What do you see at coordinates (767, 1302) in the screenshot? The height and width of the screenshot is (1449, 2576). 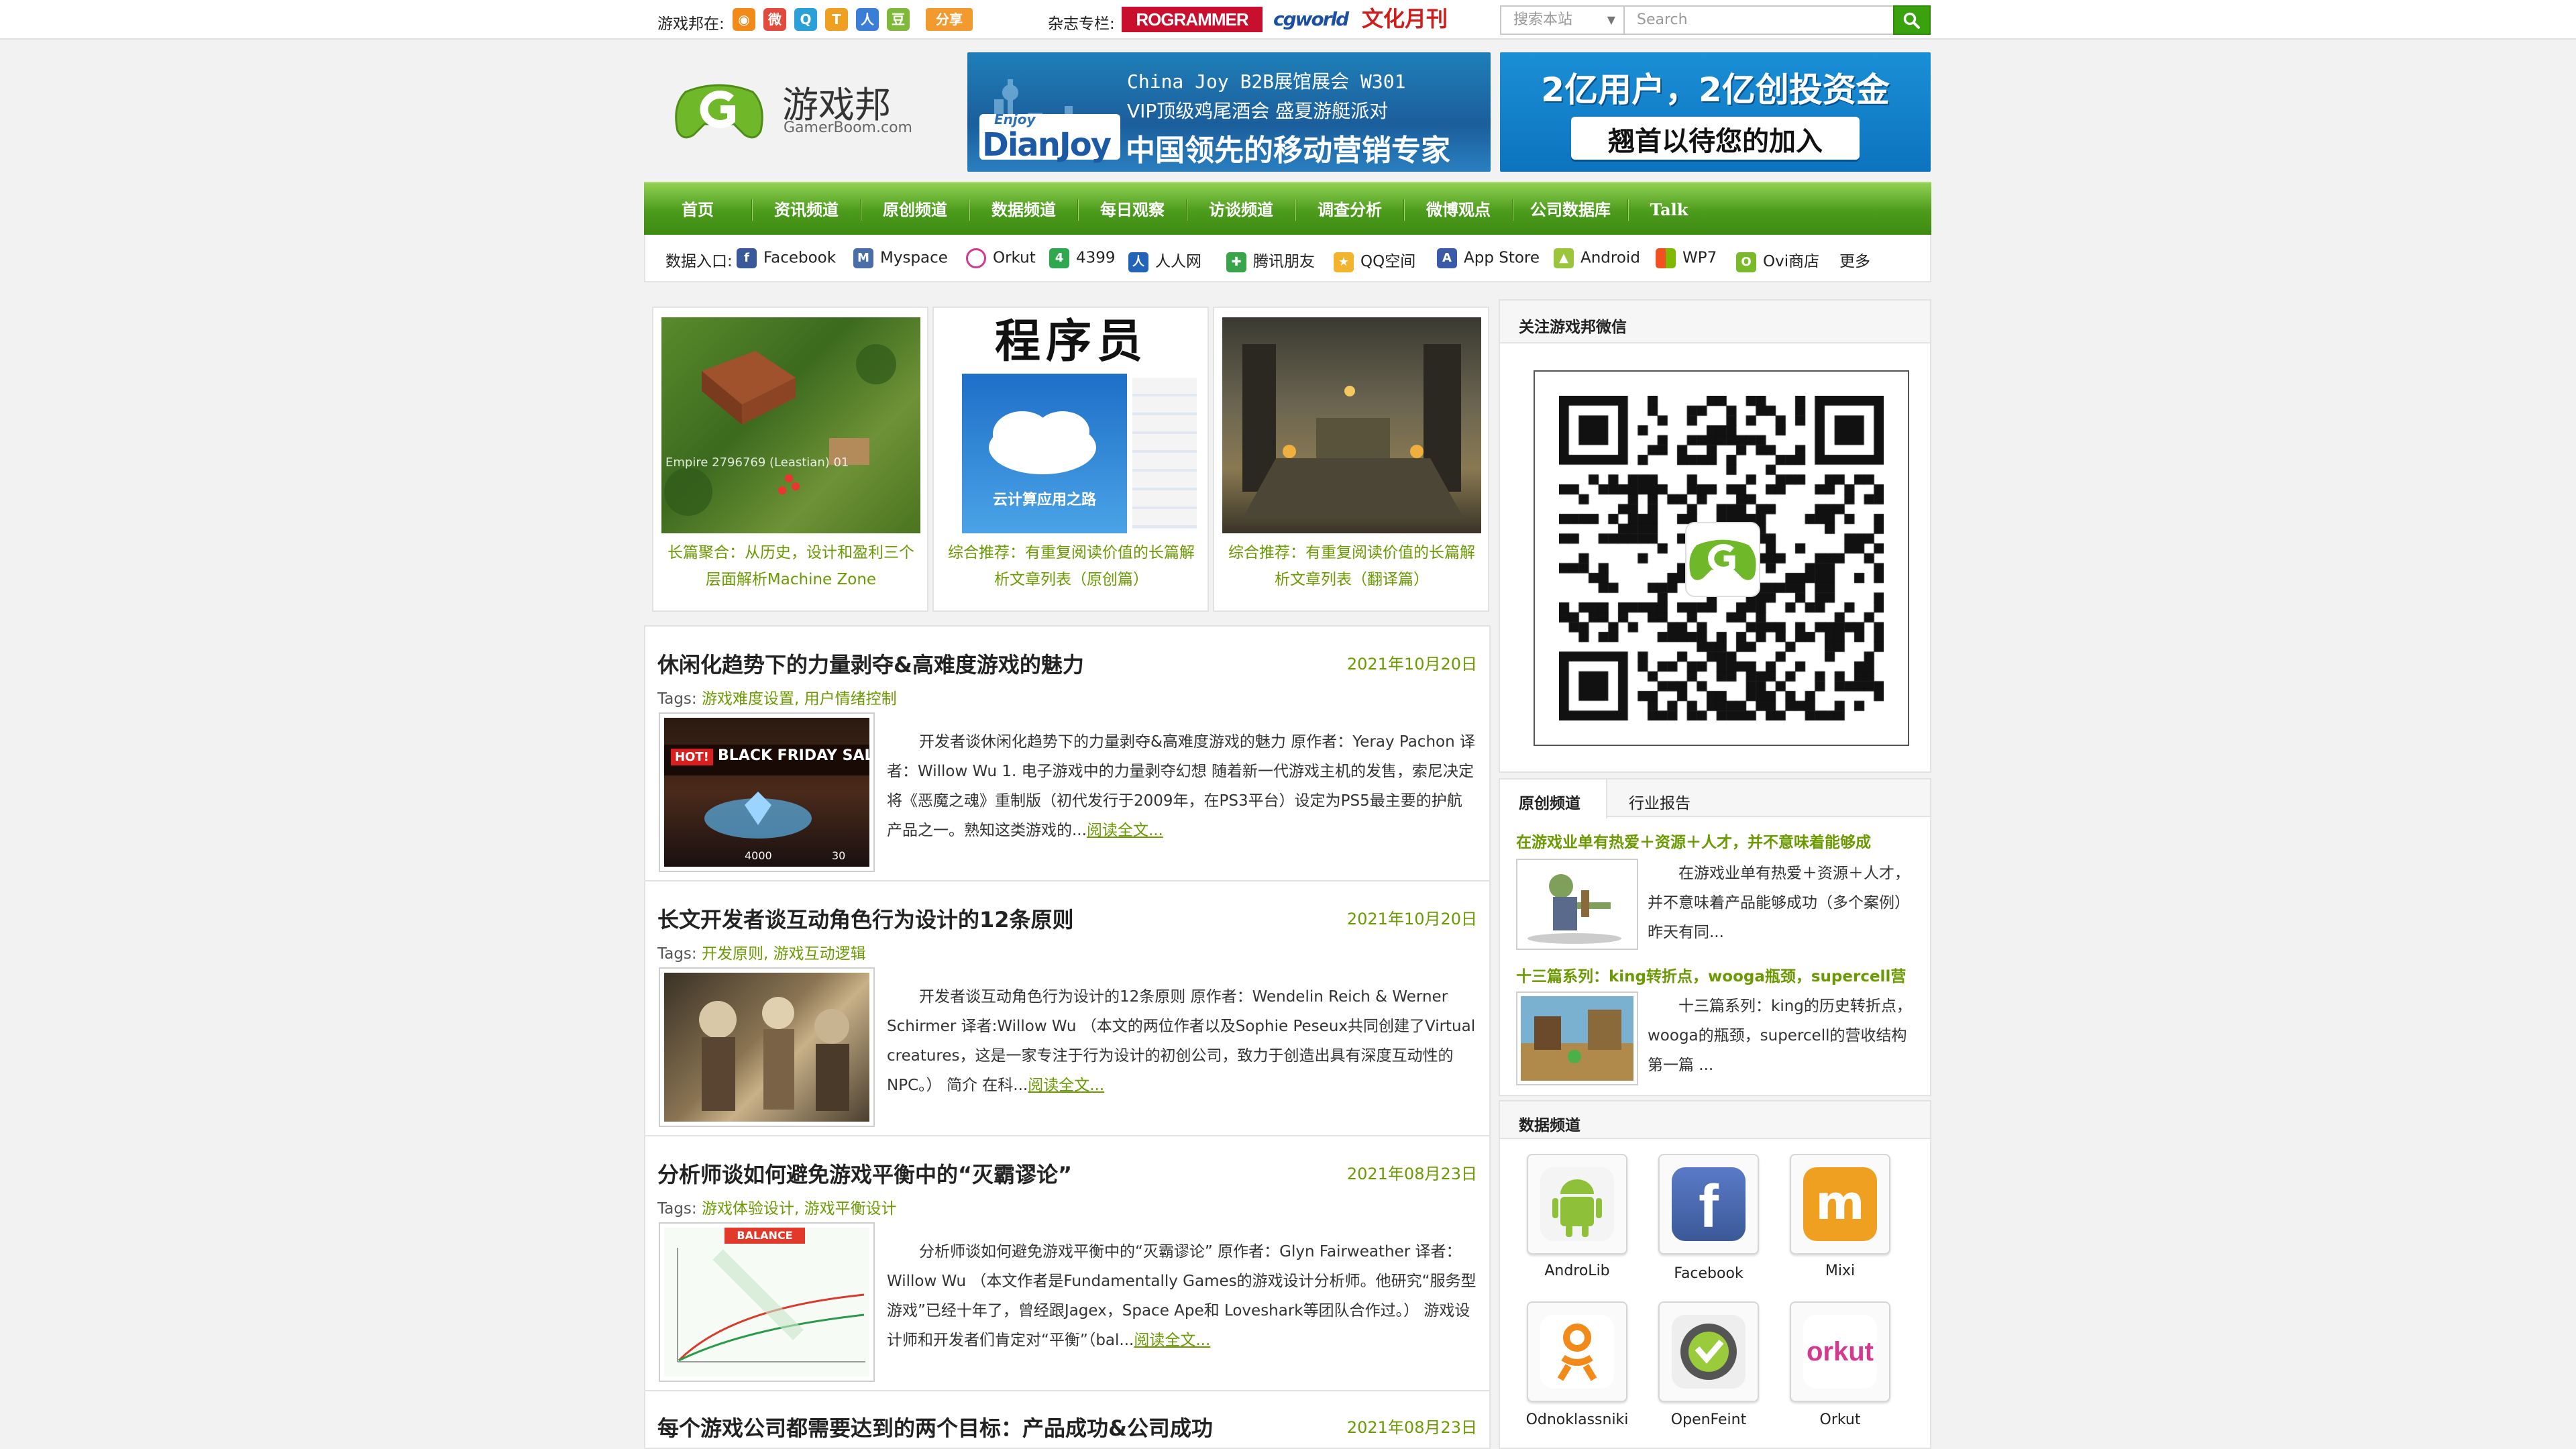 I see `article-thumbnail: BALANCE` at bounding box center [767, 1302].